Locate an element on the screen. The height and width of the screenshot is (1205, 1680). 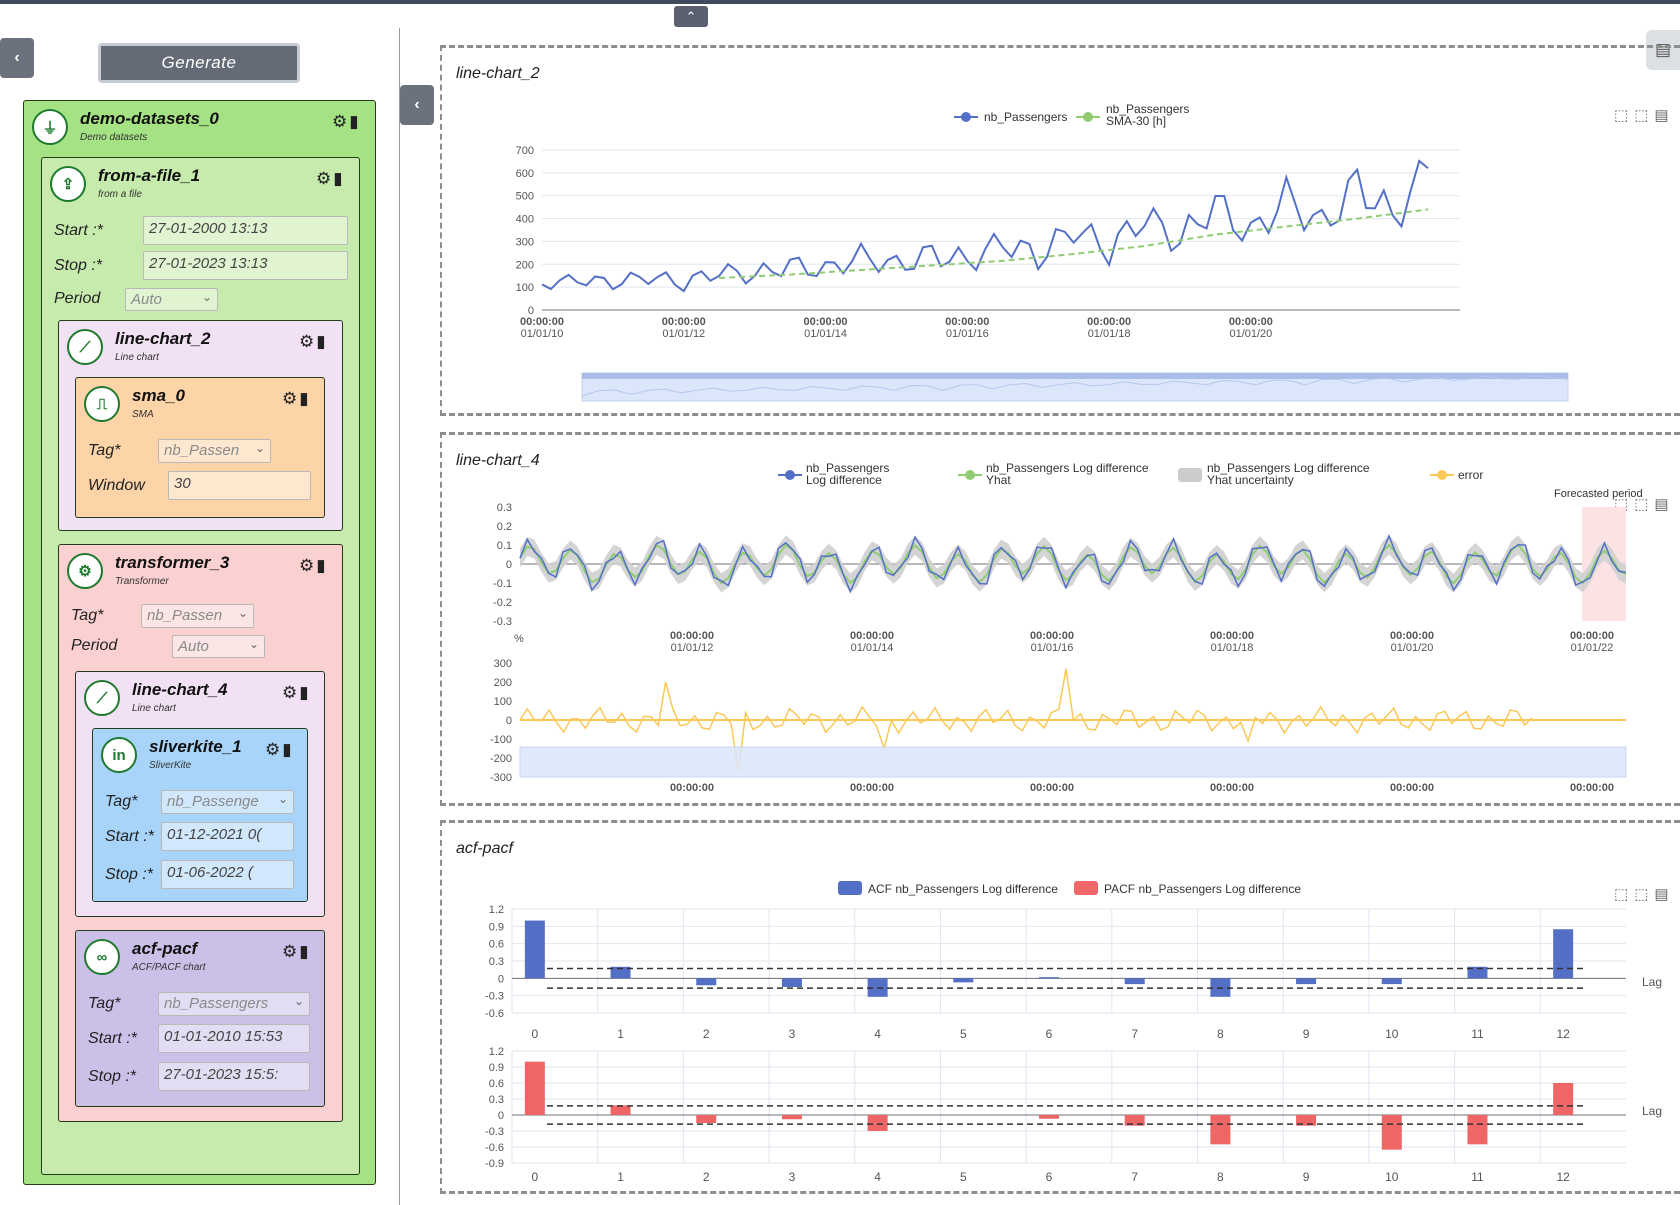
legend-label: SMA-30 [h] is located at coordinates (1136, 121).